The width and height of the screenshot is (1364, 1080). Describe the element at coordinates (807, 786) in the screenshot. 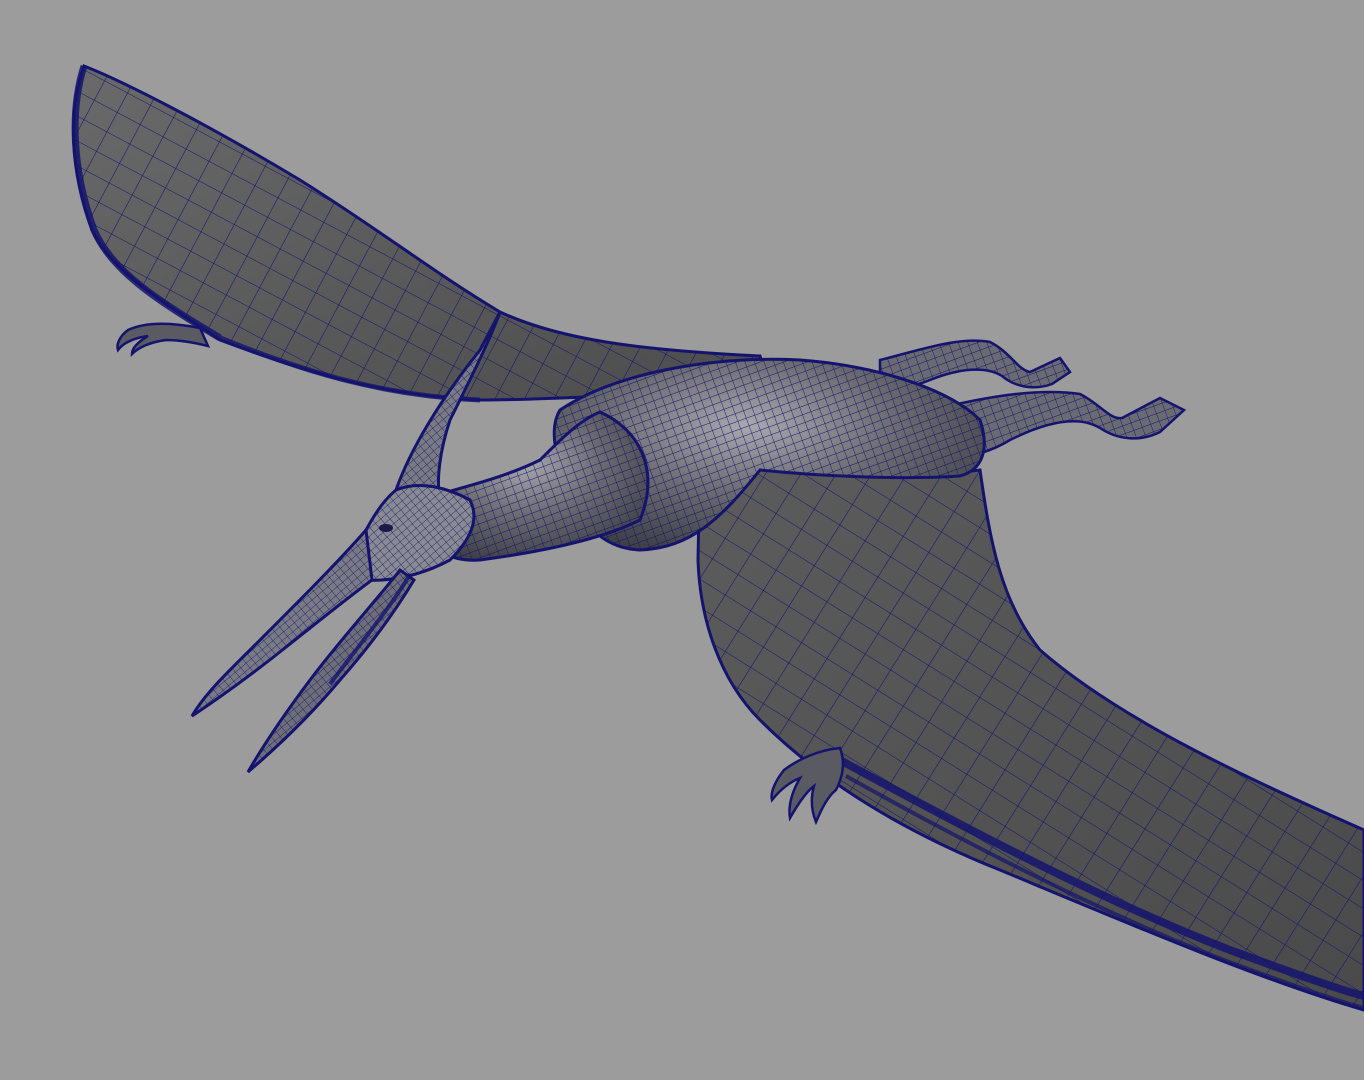

I see `right-claw` at that location.